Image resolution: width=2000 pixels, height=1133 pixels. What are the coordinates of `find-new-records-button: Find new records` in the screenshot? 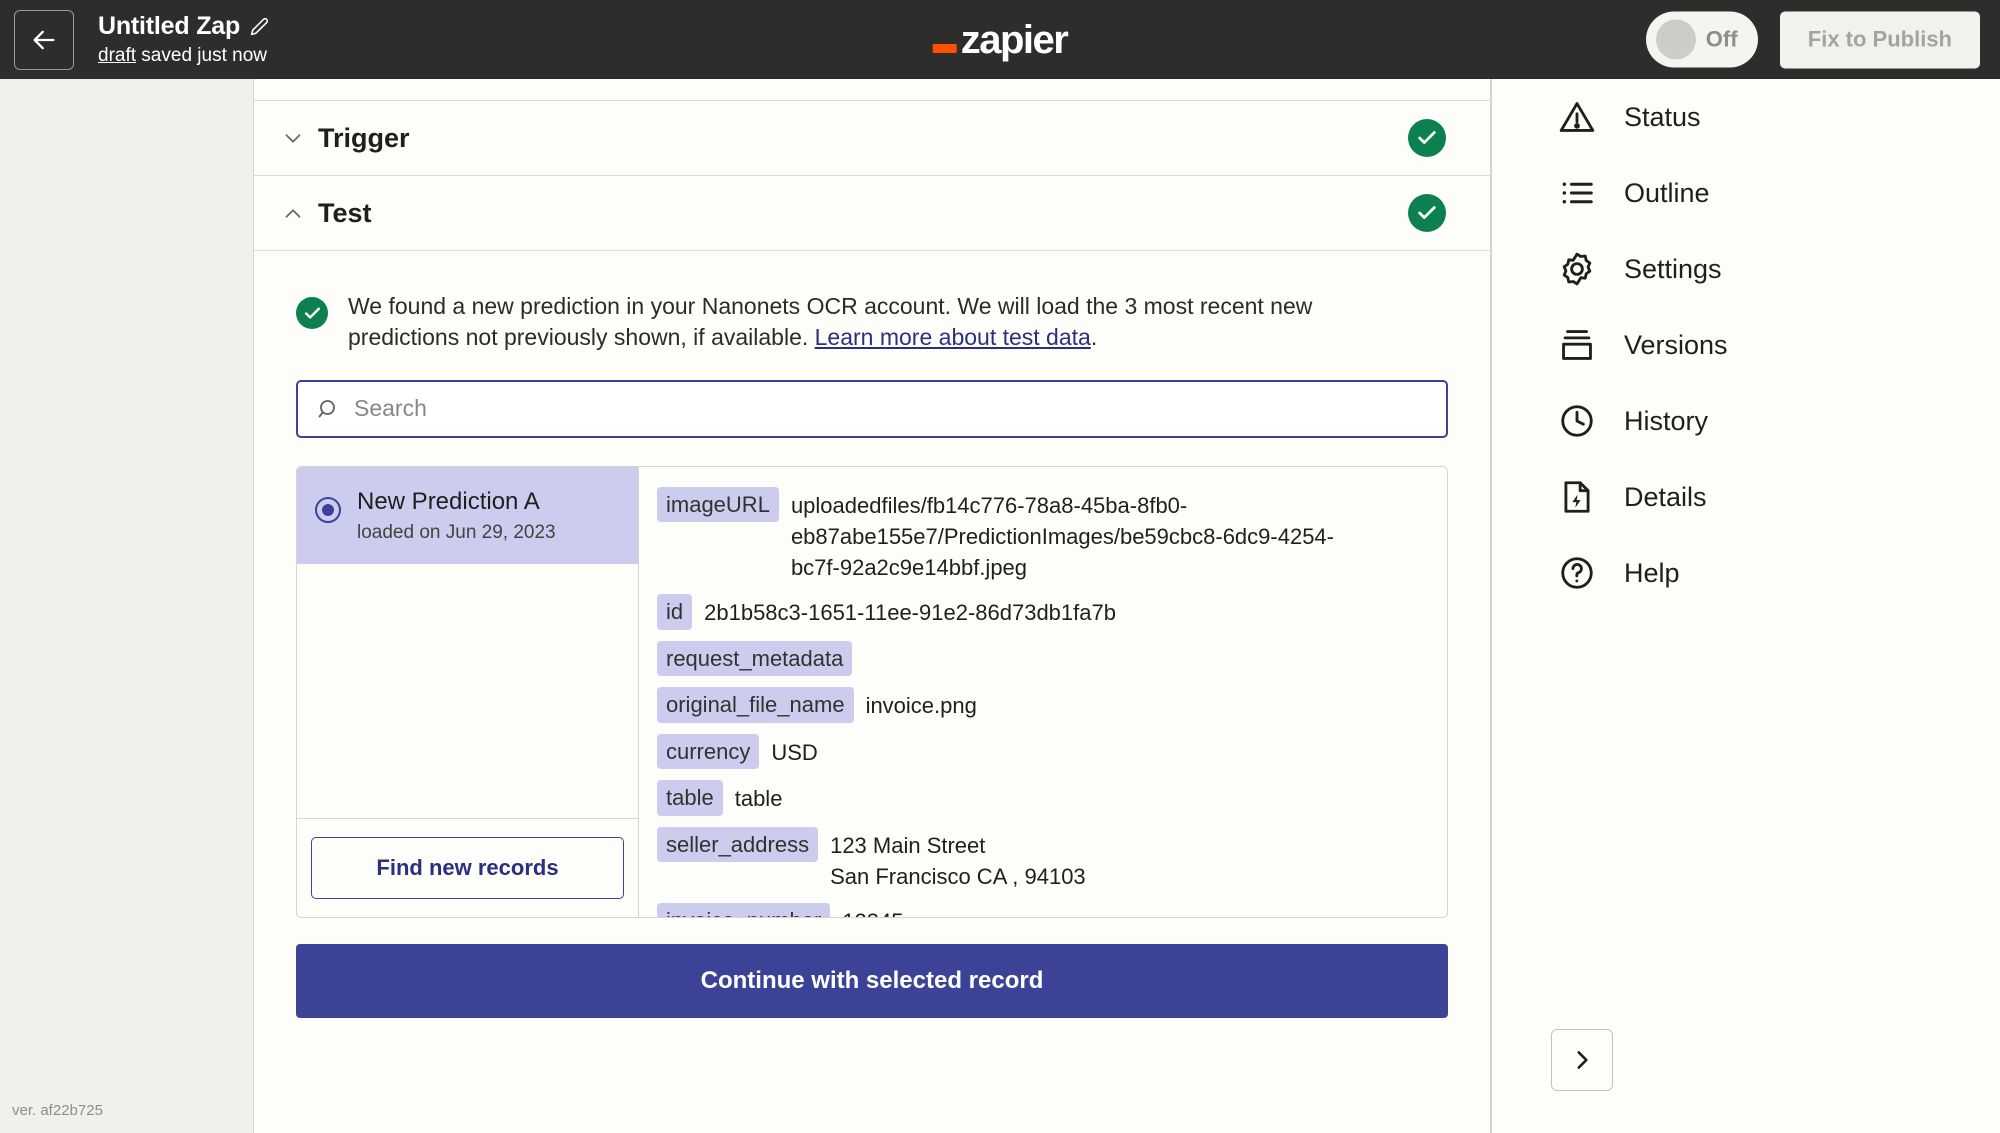 It's located at (467, 867).